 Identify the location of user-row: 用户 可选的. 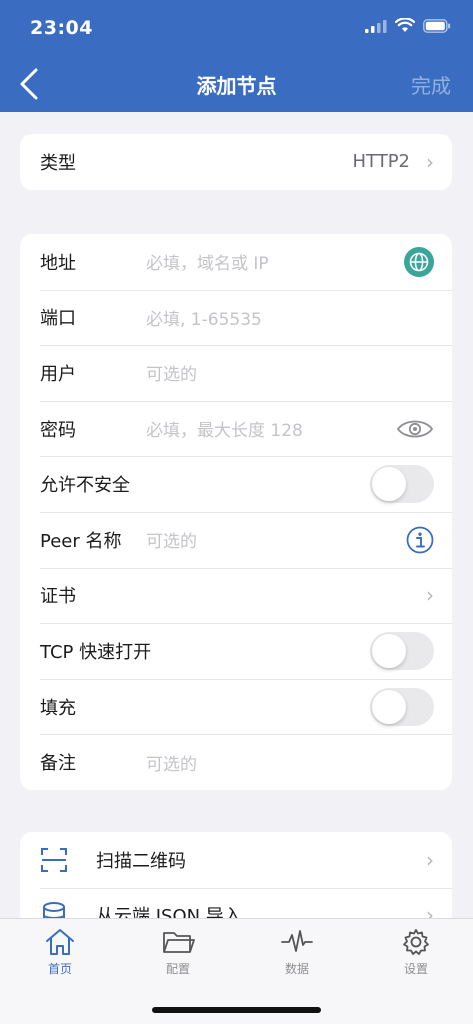
(236, 373).